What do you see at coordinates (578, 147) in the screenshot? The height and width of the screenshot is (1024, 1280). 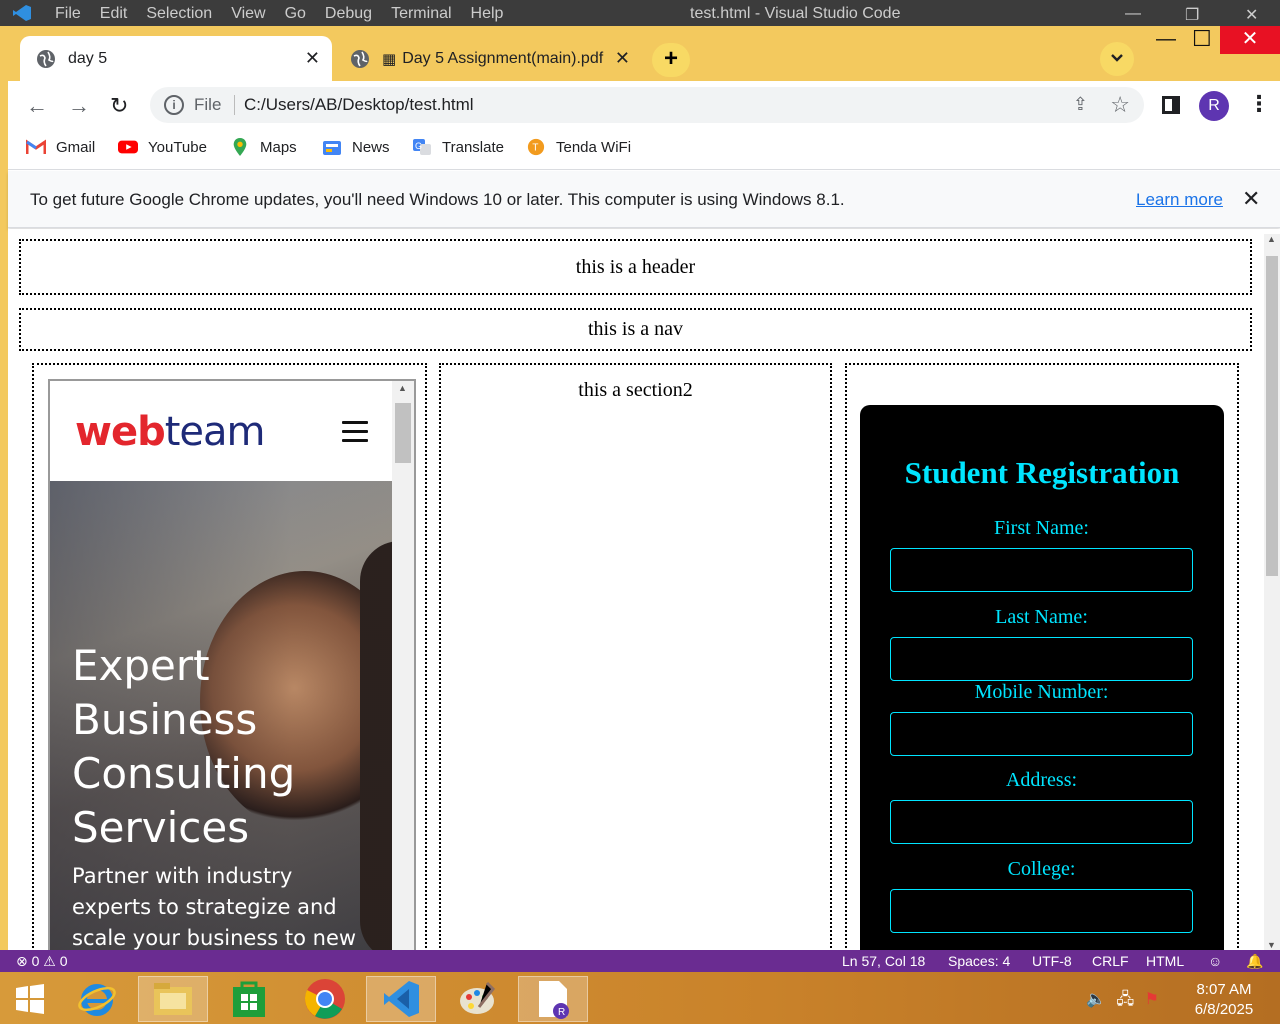 I see `bookmark-tenda-wifi: T Tenda WiFi` at bounding box center [578, 147].